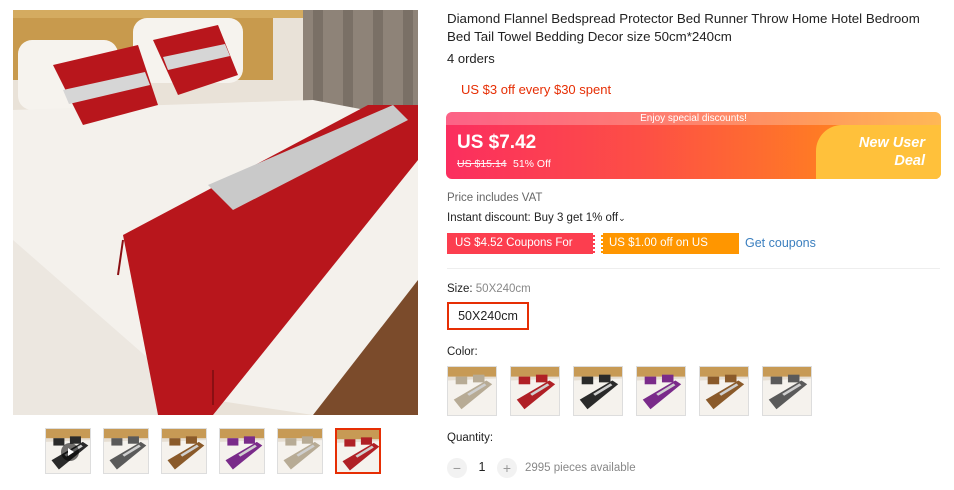 The width and height of the screenshot is (954, 490). I want to click on get-coupons-link: Get coupons, so click(780, 243).